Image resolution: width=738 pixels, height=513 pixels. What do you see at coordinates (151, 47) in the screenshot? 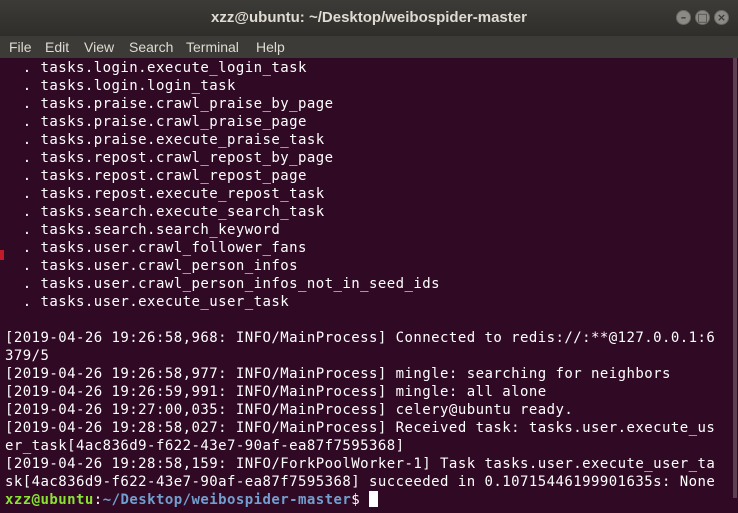
I see `menu-search: Search` at bounding box center [151, 47].